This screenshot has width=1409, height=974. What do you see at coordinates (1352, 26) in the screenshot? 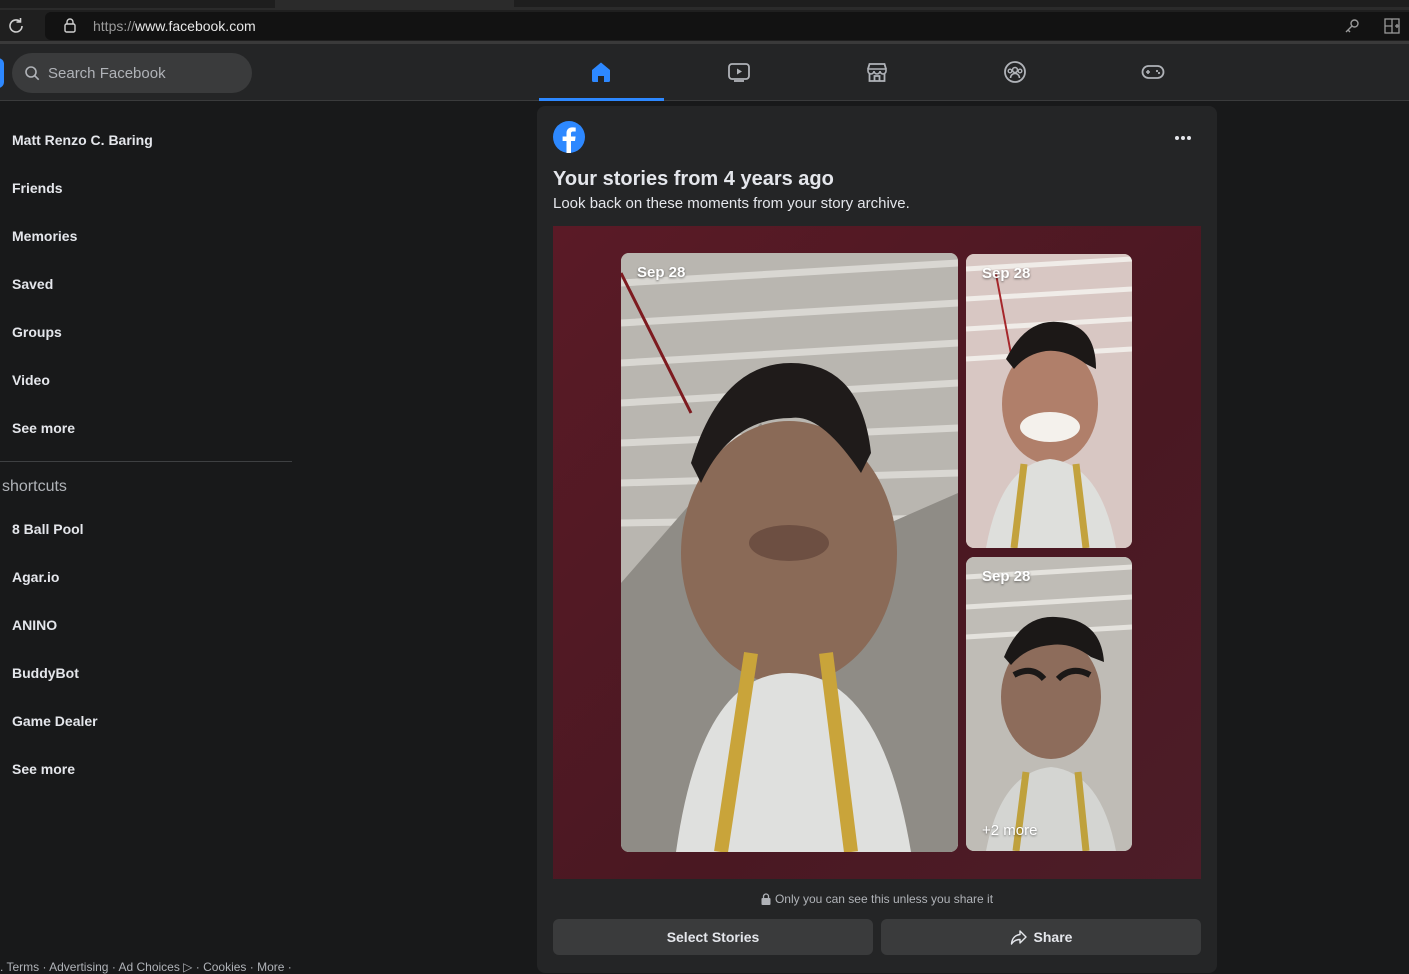
I see `key-icon` at bounding box center [1352, 26].